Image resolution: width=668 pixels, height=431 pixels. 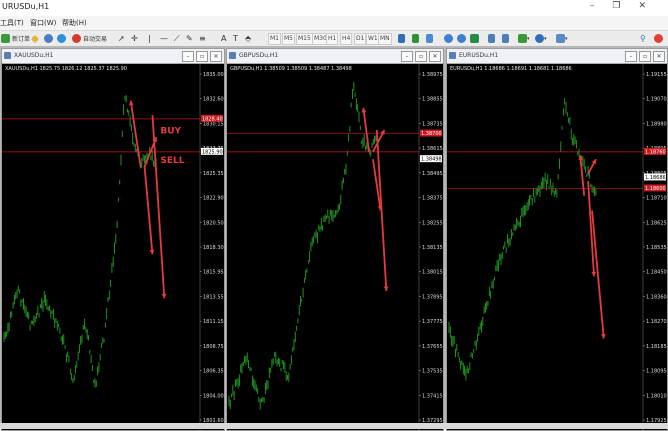 I want to click on price-tick-label: 1.38255, so click(x=432, y=223).